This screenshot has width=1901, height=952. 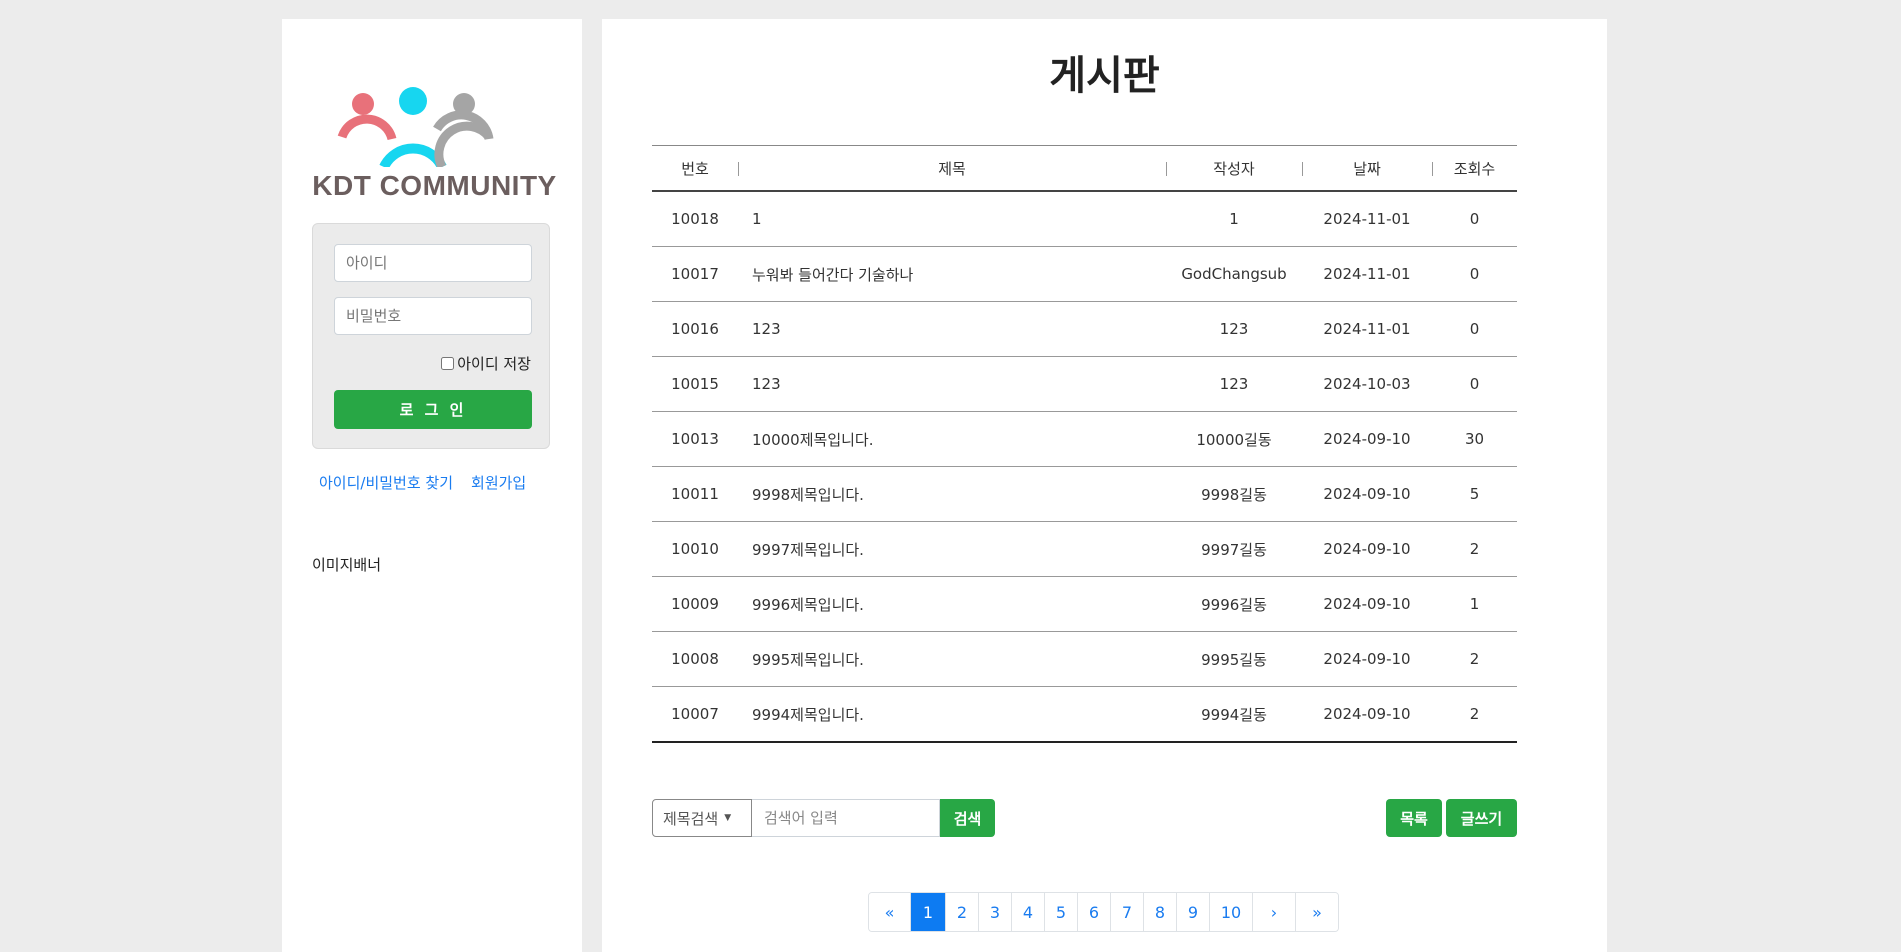 What do you see at coordinates (889, 912) in the screenshot?
I see `first-page-button: «` at bounding box center [889, 912].